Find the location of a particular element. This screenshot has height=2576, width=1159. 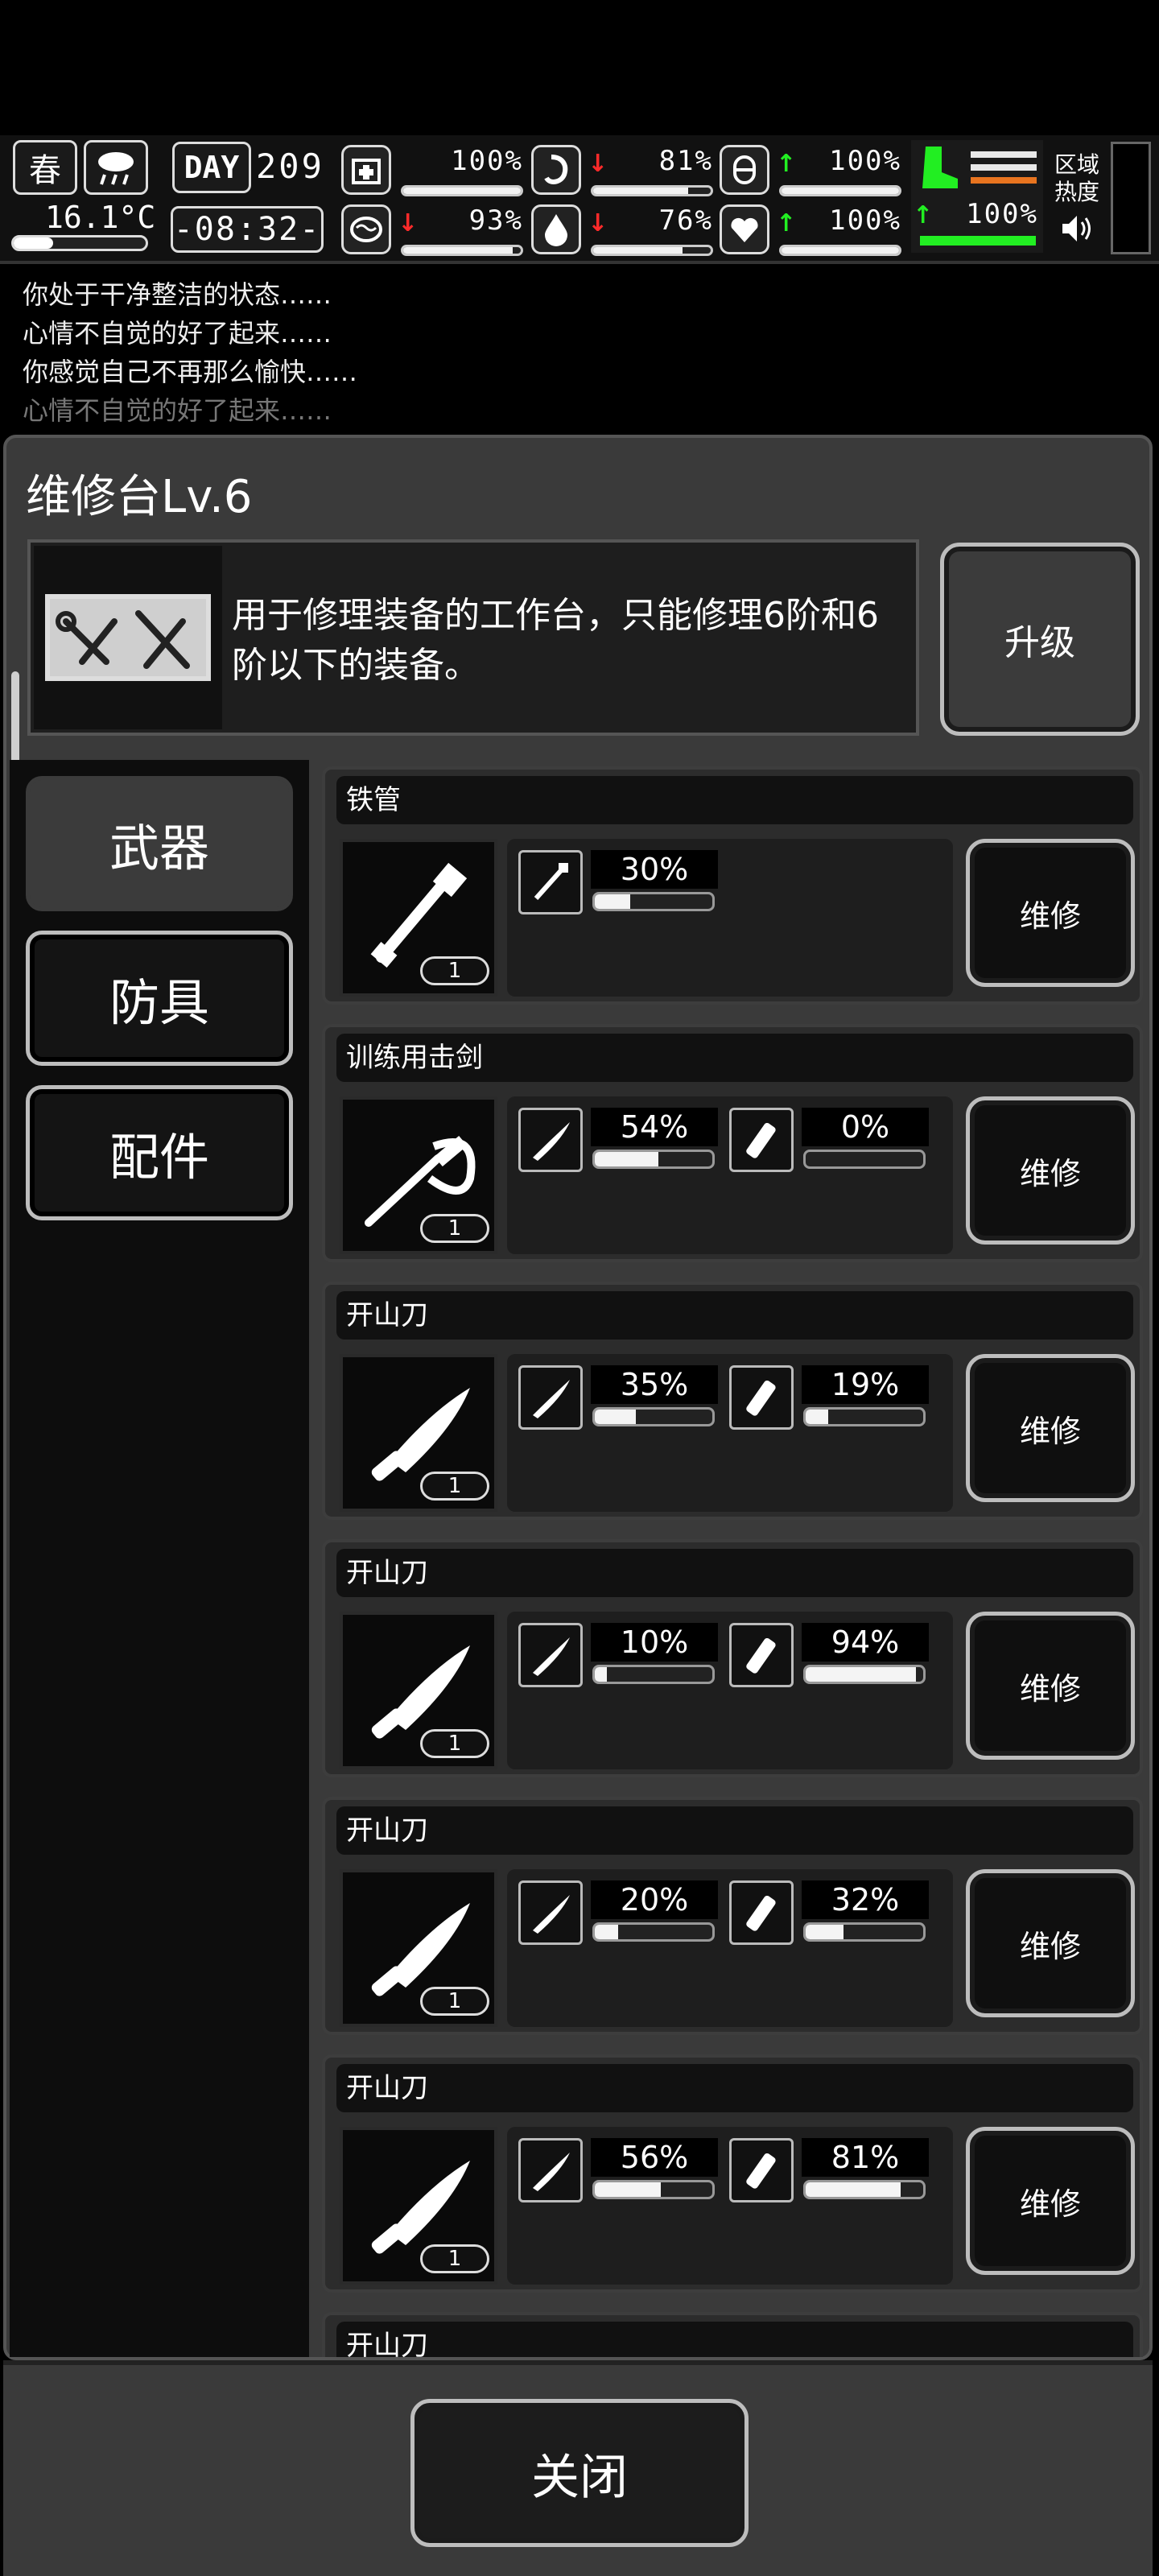

durability-value: 19% is located at coordinates (865, 1384).